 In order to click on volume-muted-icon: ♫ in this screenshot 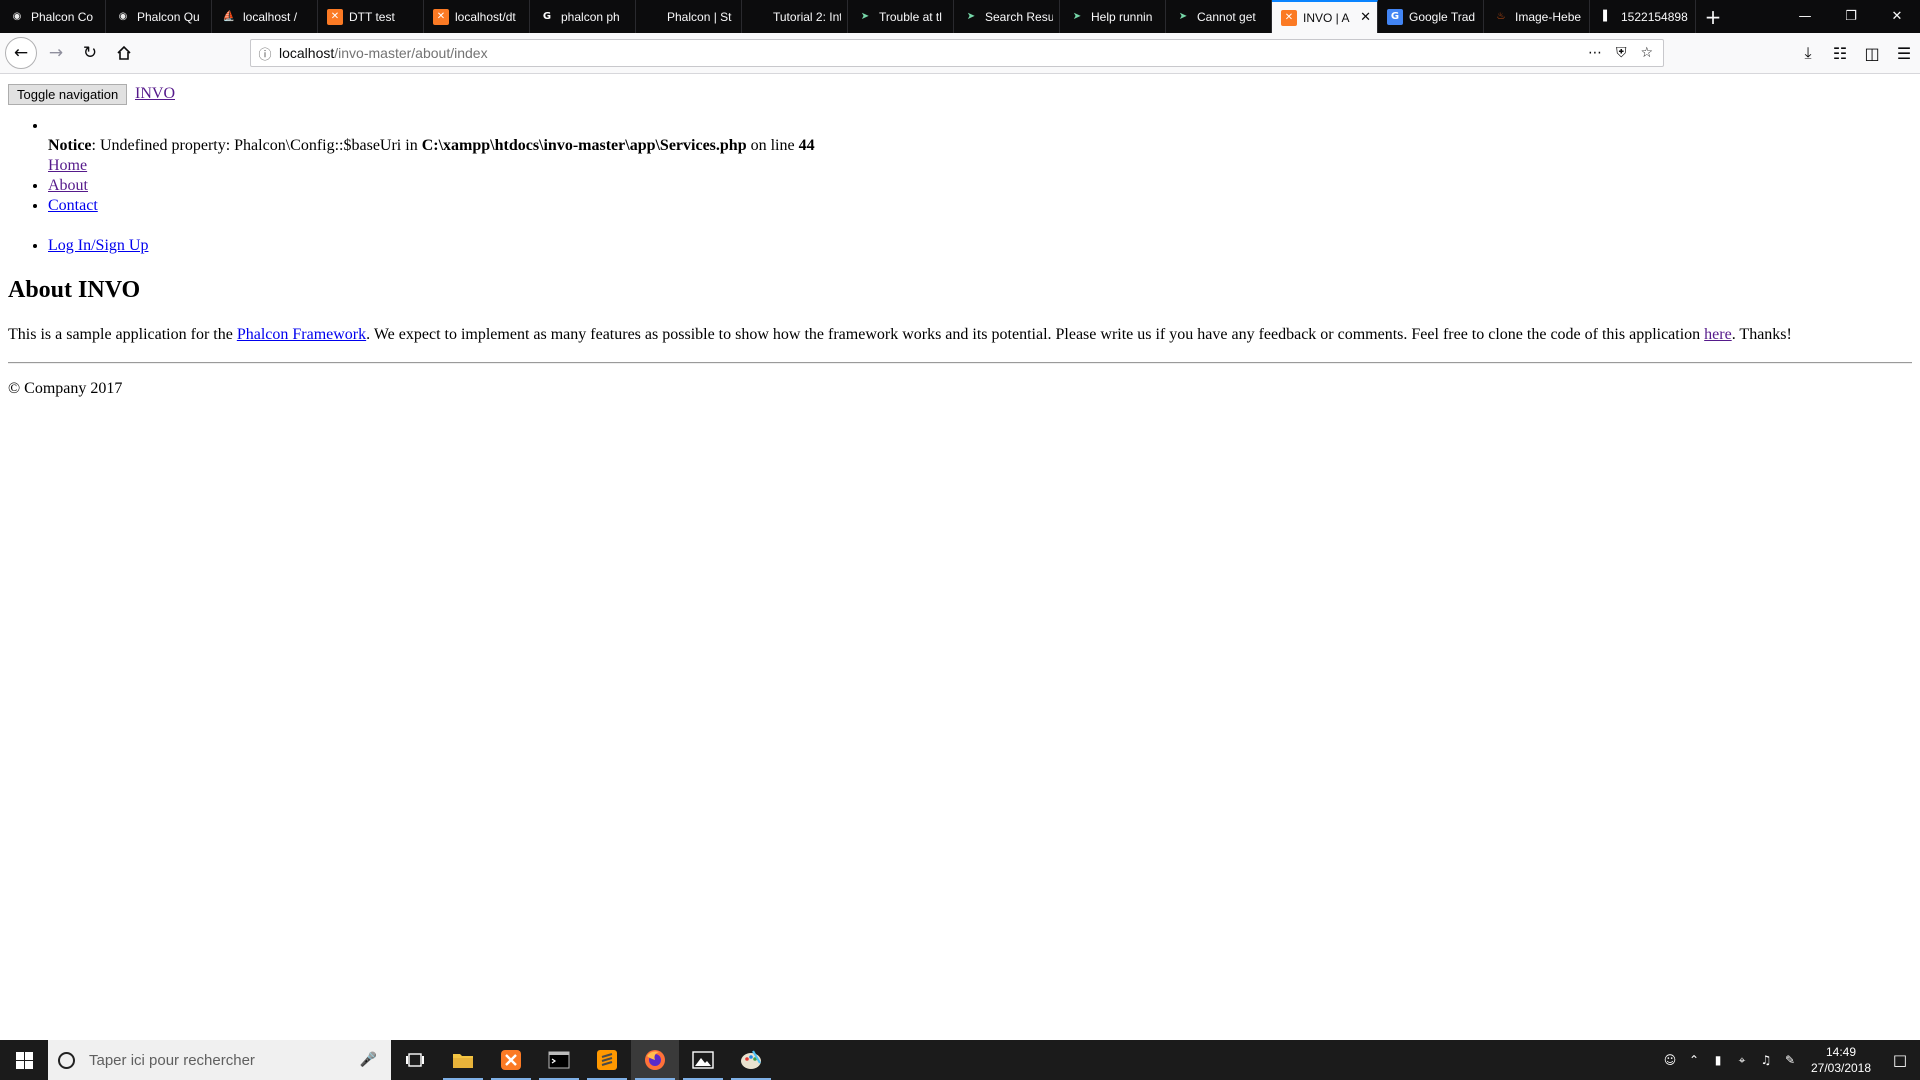, I will do `click(1766, 1060)`.